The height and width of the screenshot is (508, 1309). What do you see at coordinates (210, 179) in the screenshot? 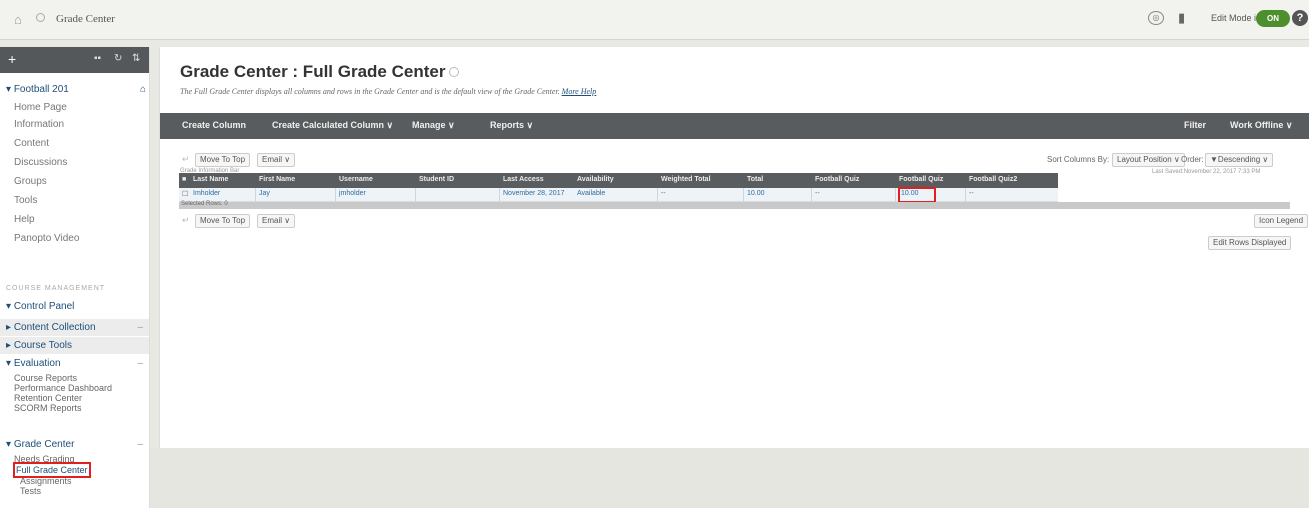
I see `column-header: Last Name` at bounding box center [210, 179].